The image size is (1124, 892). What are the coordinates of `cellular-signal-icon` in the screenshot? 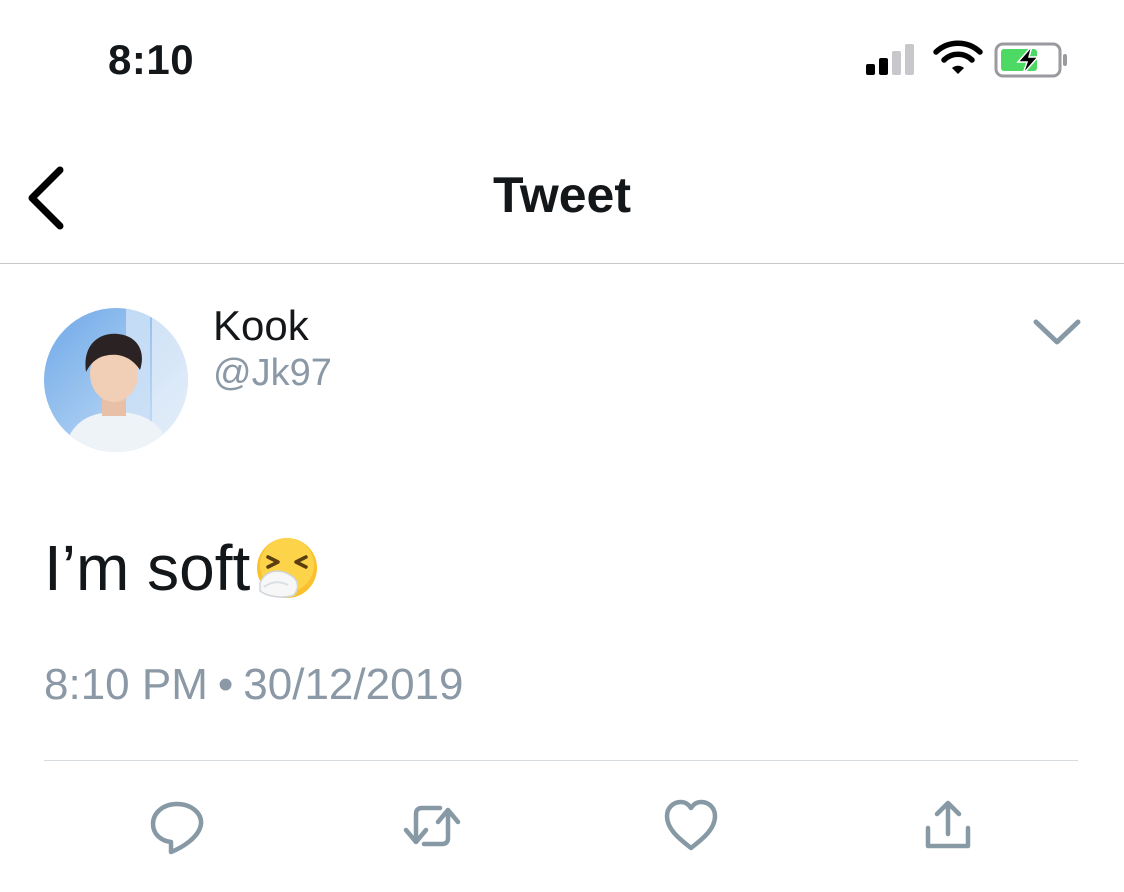 It's located at (890, 59).